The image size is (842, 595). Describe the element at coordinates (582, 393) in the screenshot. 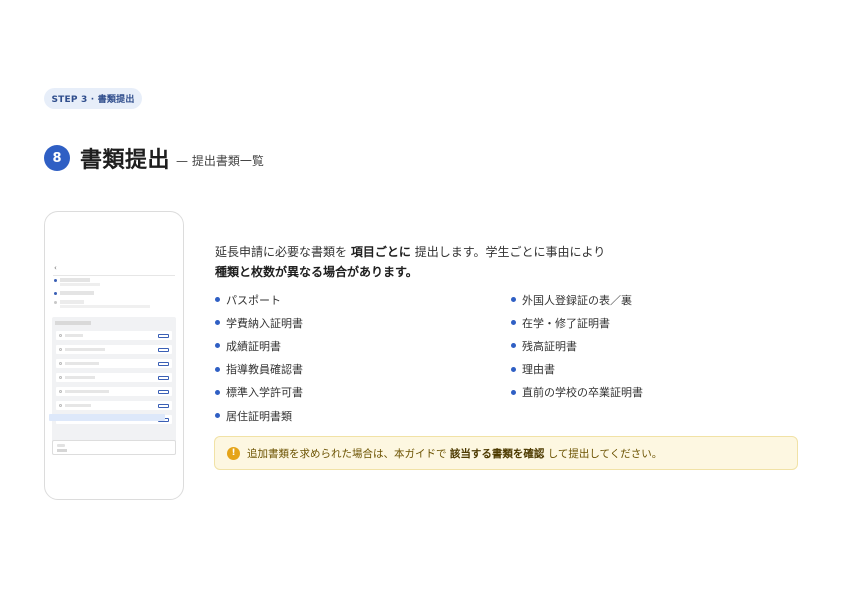

I see `document-name: 直前の学校の卒業証明書` at that location.